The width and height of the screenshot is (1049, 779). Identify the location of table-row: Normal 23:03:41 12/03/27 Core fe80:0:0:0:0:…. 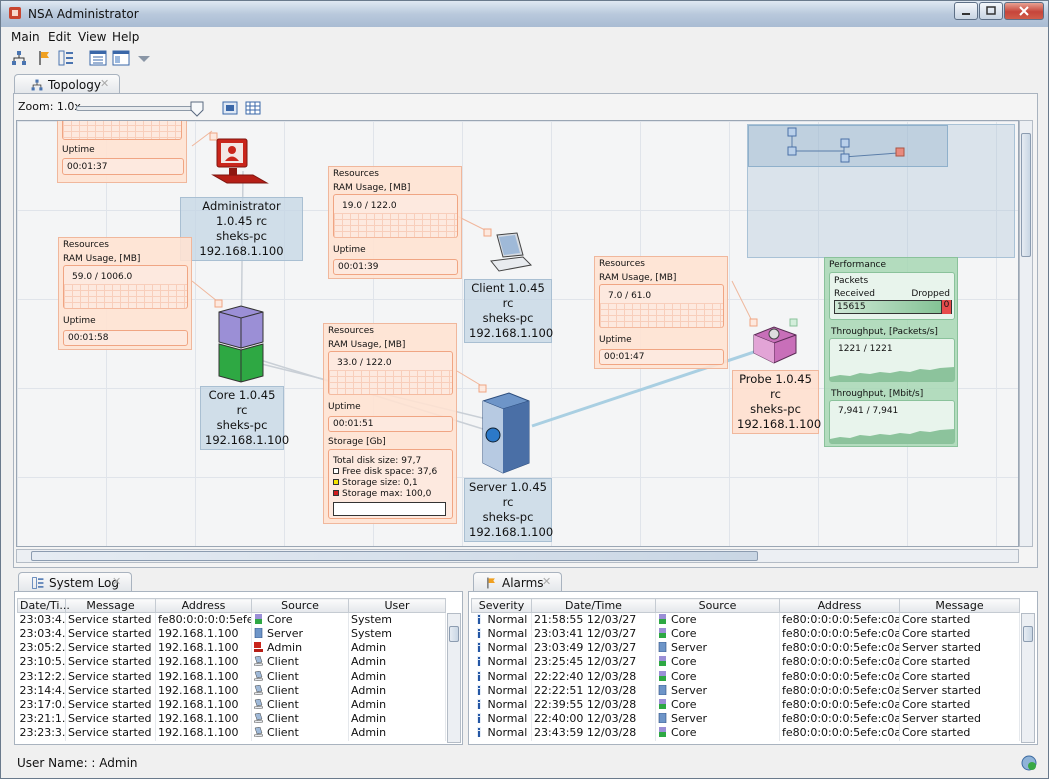
(745, 634).